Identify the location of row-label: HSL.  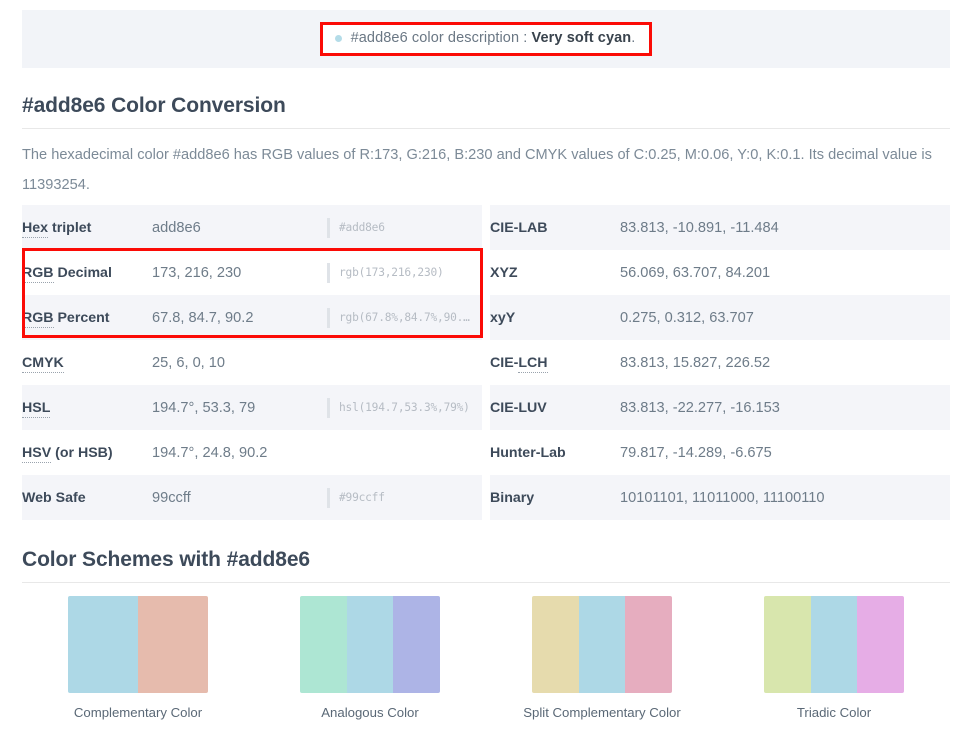
(87, 407).